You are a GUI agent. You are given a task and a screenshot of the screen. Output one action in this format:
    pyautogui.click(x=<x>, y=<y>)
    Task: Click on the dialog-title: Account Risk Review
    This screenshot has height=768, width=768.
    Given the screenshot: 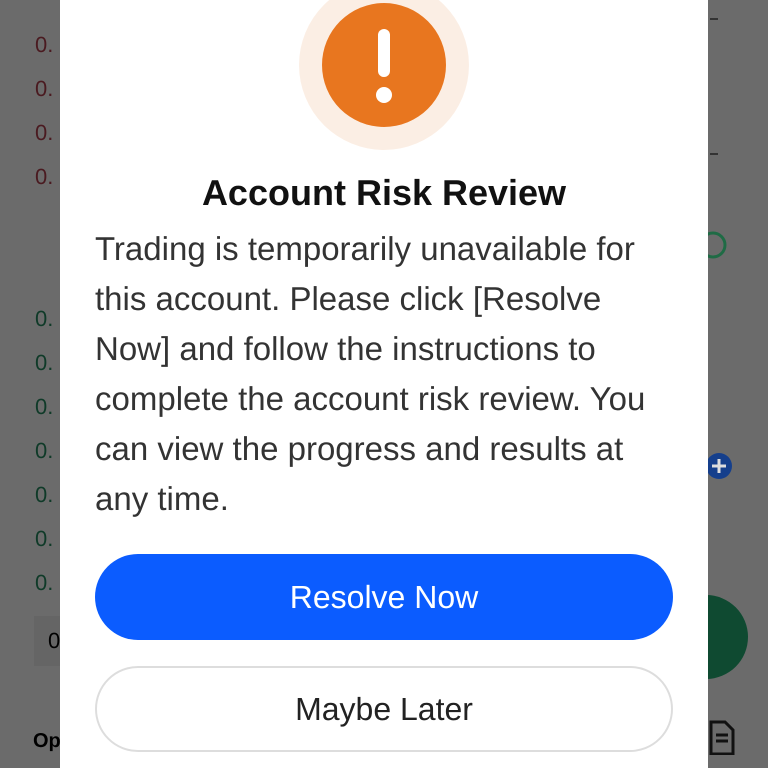 What is the action you would take?
    pyautogui.click(x=384, y=193)
    